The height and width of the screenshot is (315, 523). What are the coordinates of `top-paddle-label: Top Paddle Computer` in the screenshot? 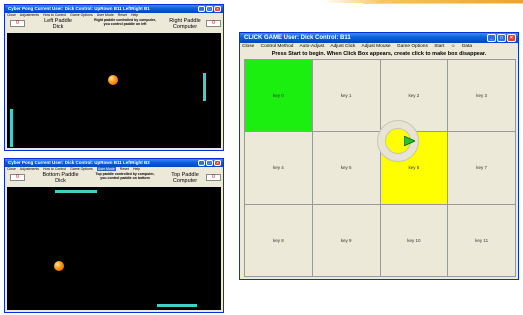 It's located at (185, 178).